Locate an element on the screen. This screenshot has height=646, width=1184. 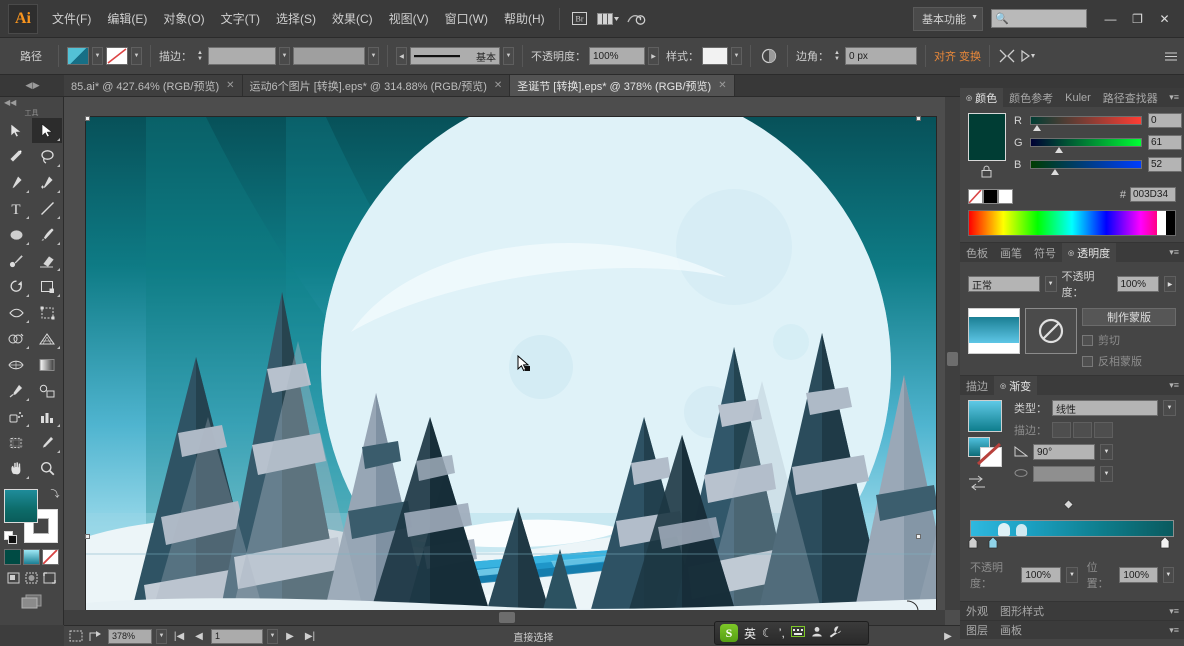
artboard-number-field: 1 is located at coordinates (237, 636).